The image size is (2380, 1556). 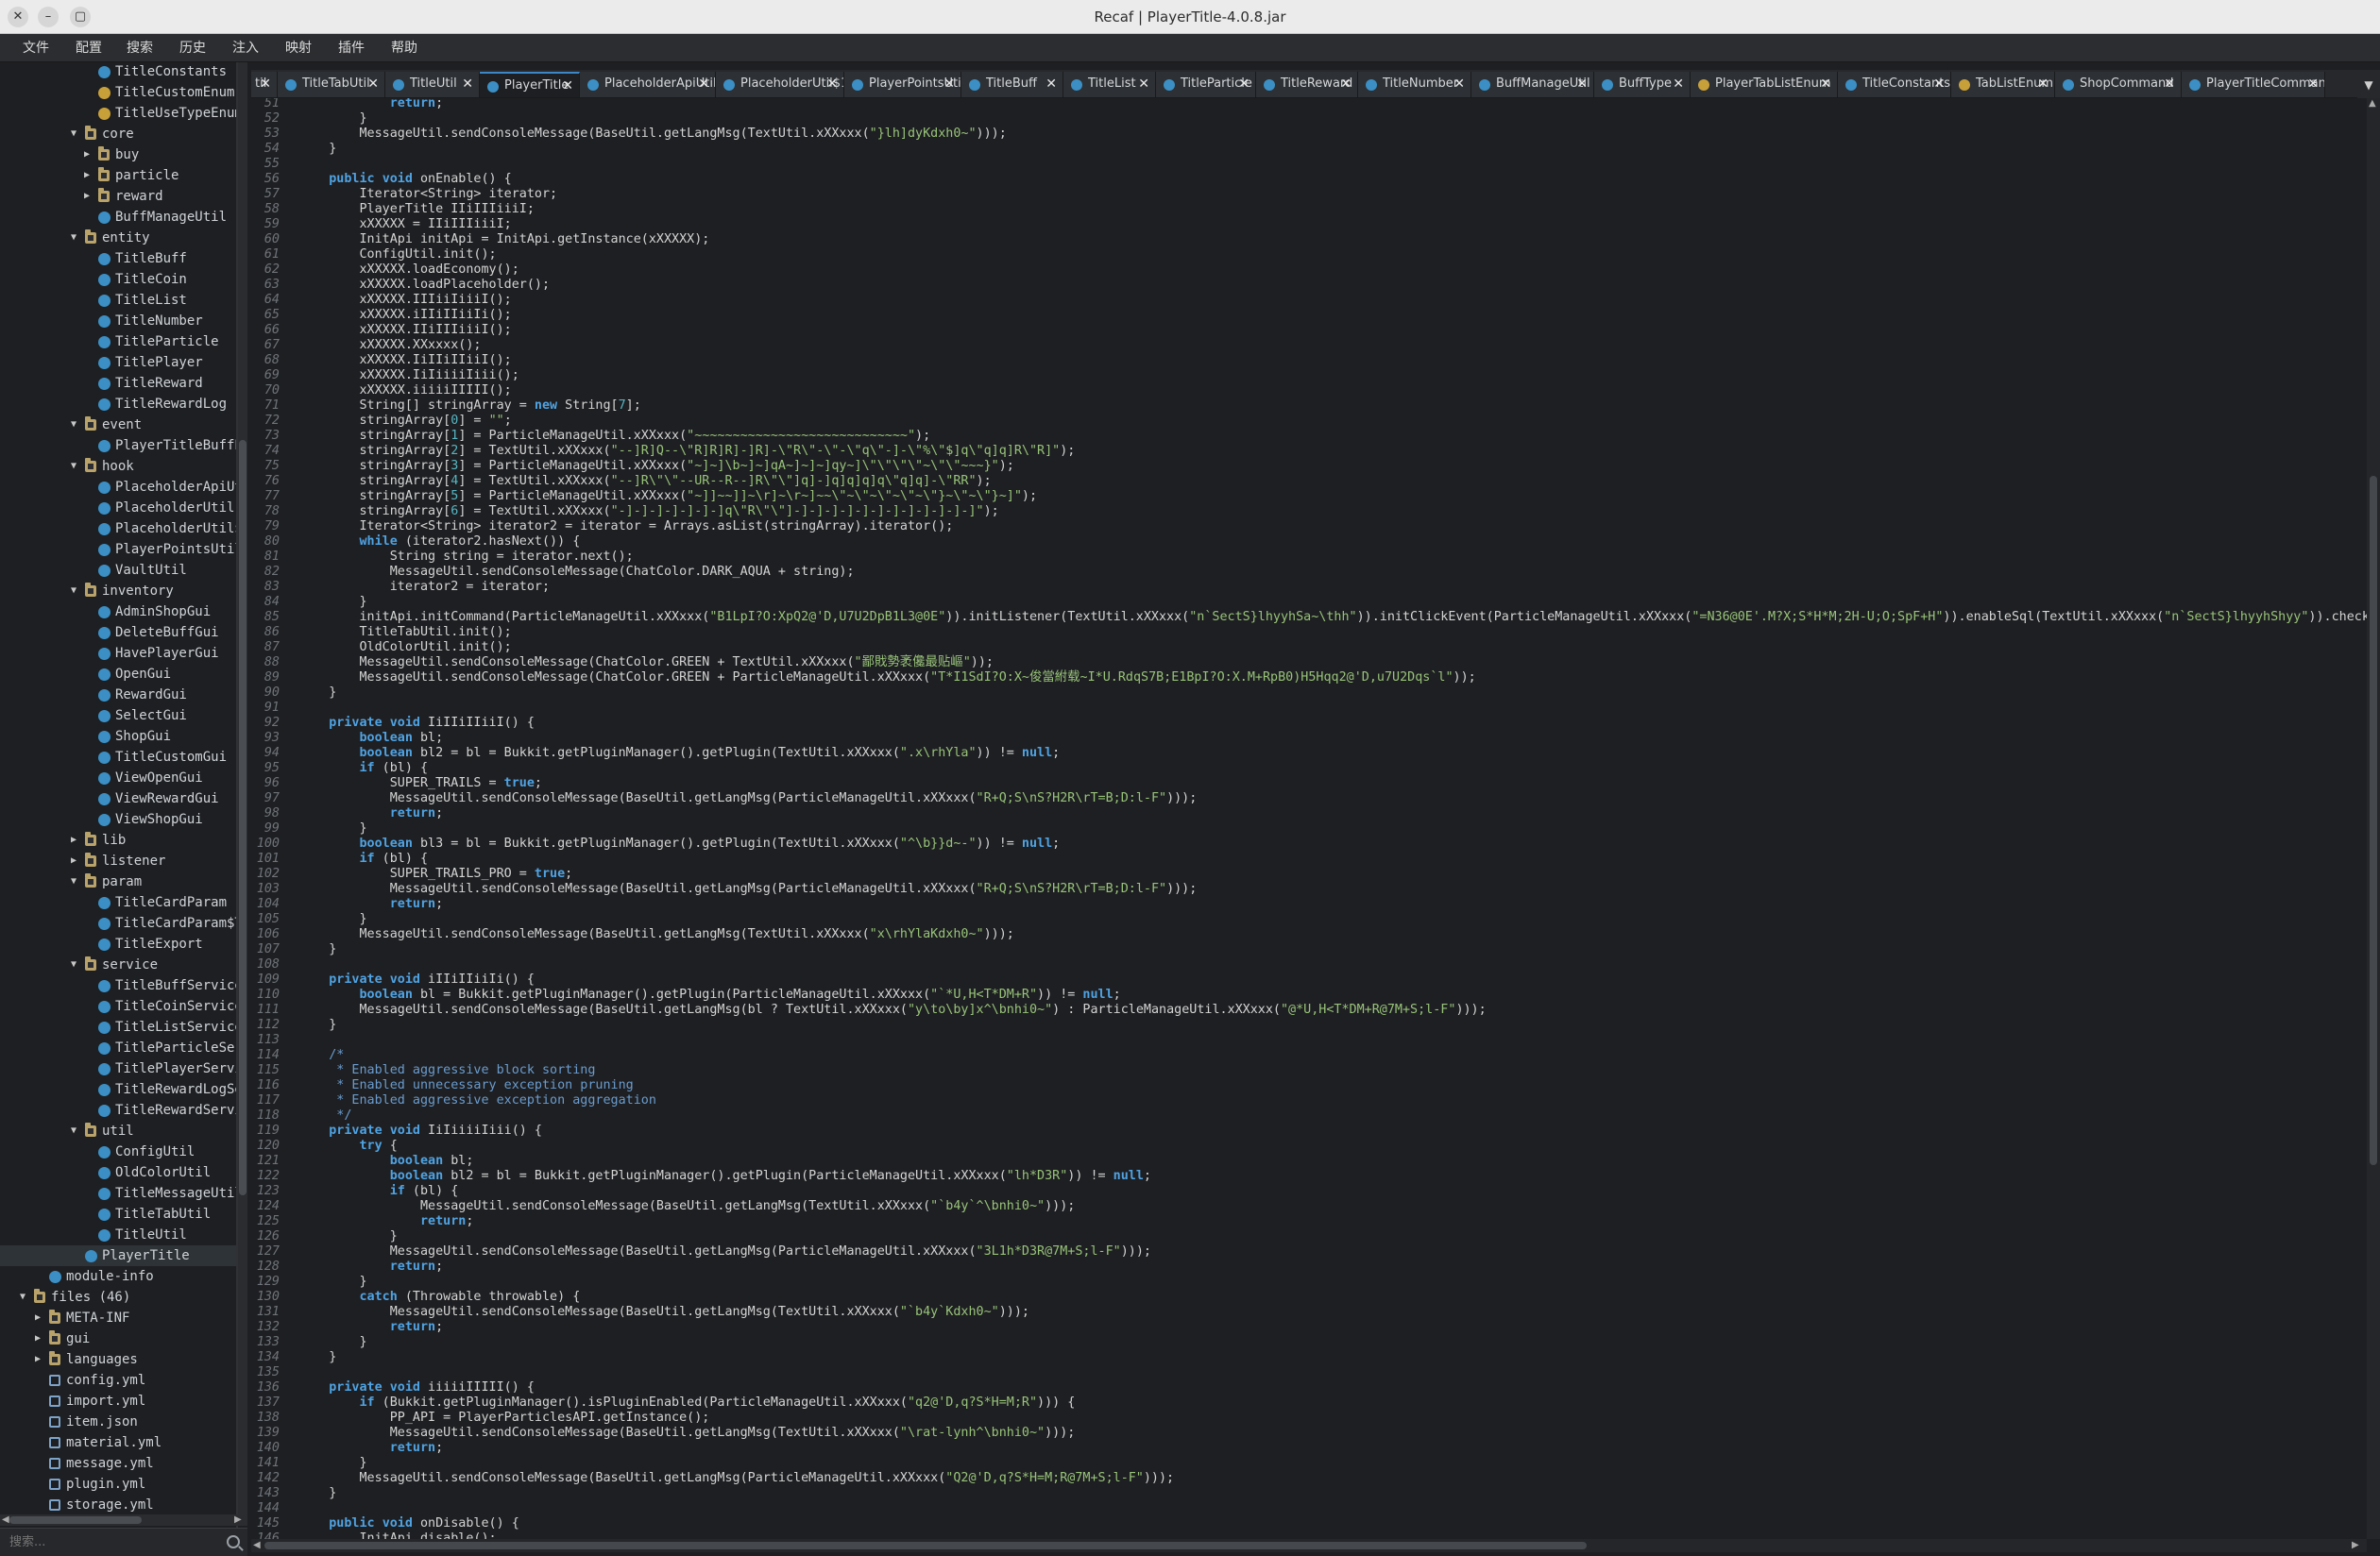 I want to click on tree-item: message.yml, so click(x=118, y=1463).